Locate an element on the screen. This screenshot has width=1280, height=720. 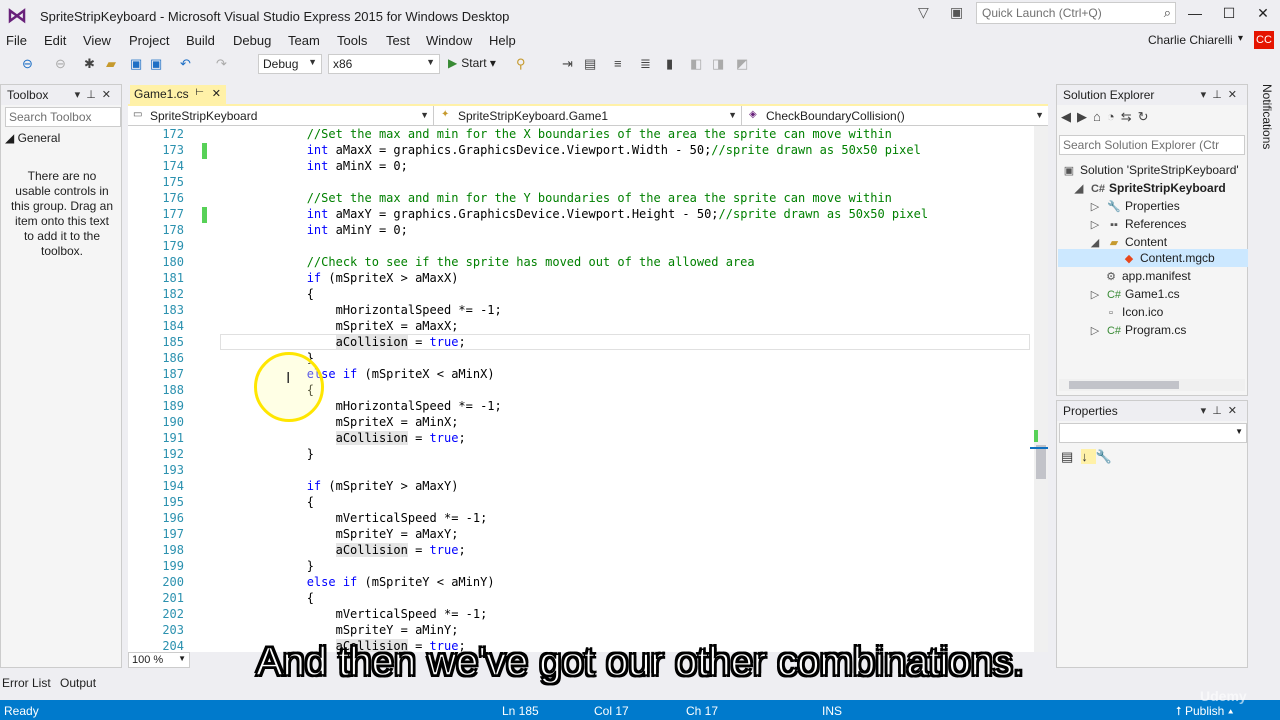
tree-item-solution: ▣ Solution 'SpriteStripKeyboard' is located at coordinates (1150, 170).